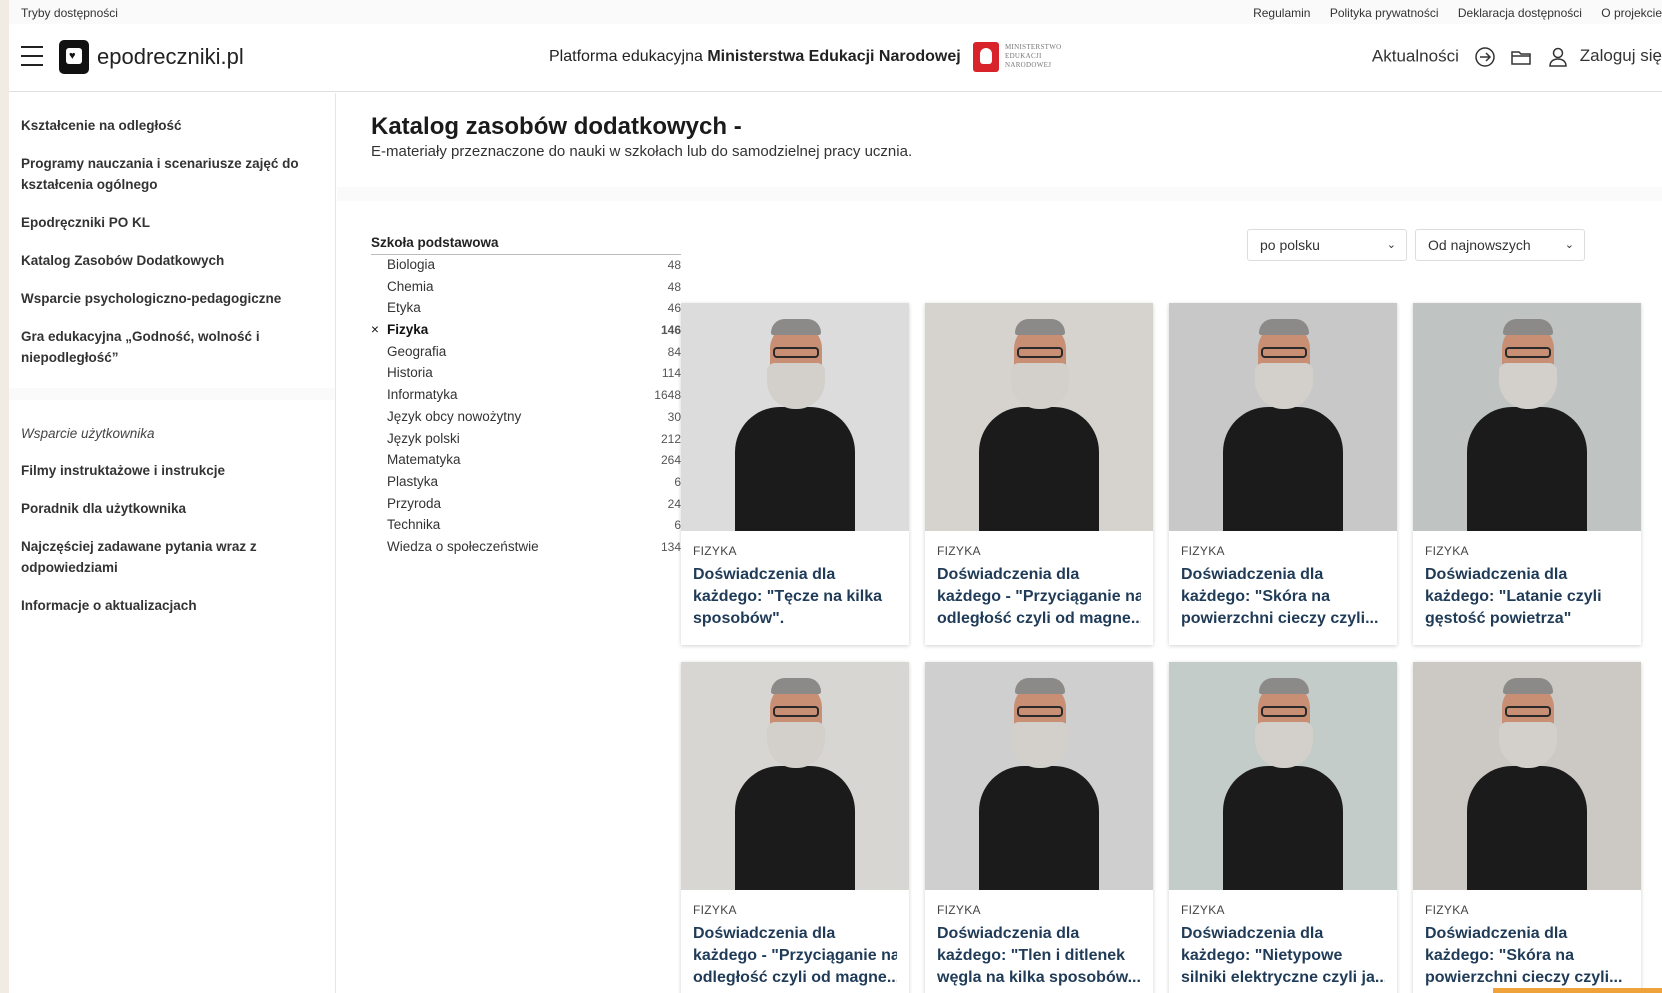 The height and width of the screenshot is (993, 1662). I want to click on accessibility-modes-link: Tryby dostępności, so click(69, 13).